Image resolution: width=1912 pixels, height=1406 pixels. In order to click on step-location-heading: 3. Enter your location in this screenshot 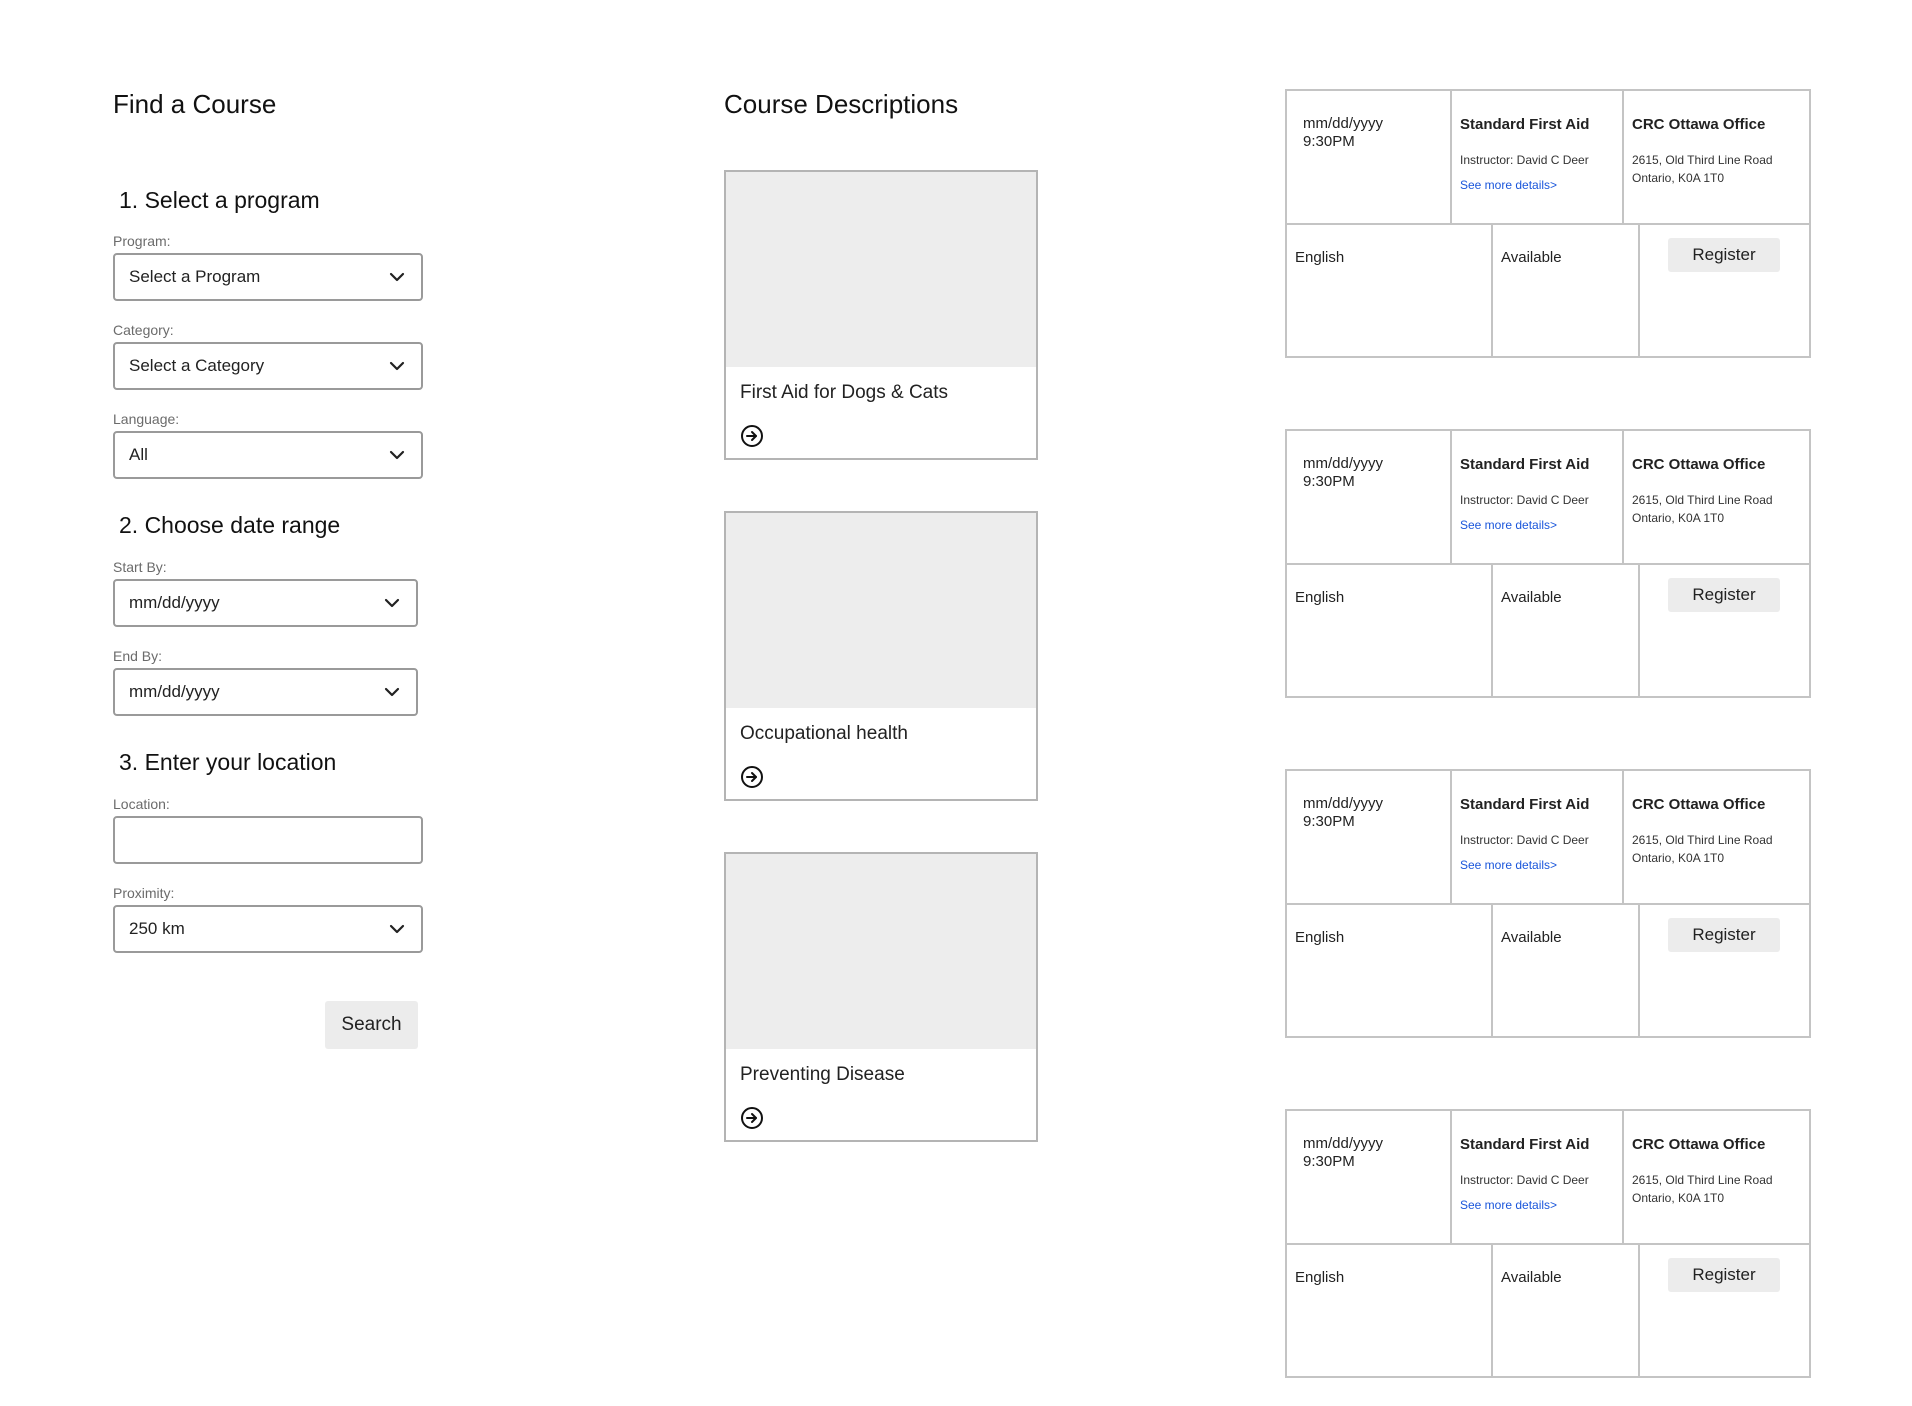, I will do `click(228, 762)`.